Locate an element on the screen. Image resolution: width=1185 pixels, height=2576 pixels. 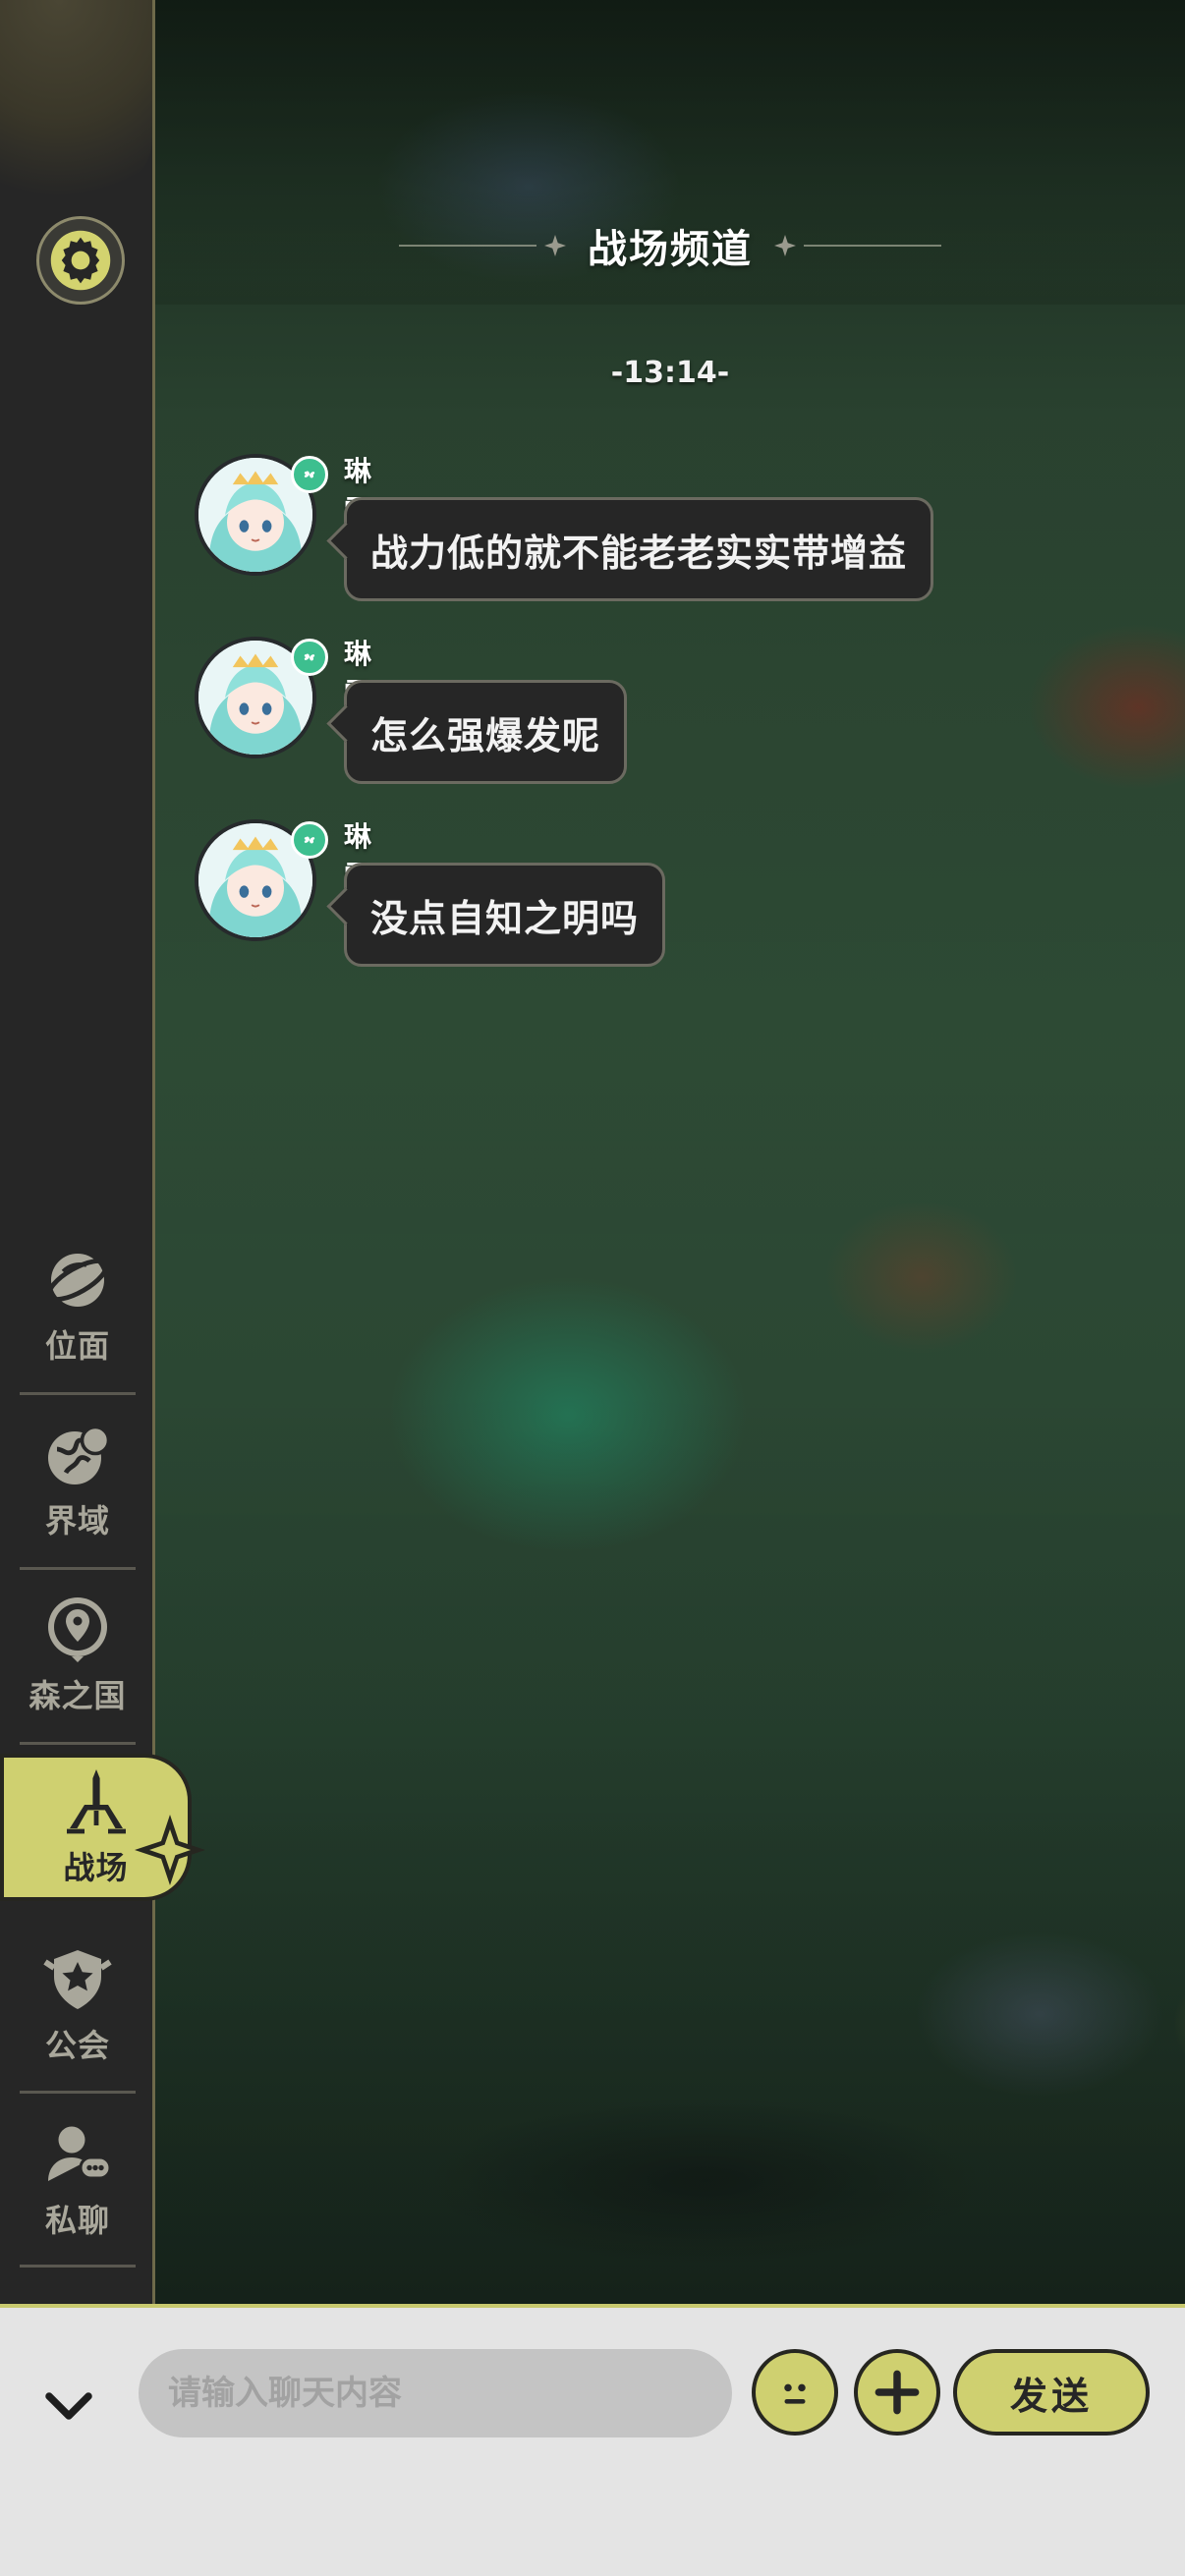
page-title: 战场频道 is located at coordinates (670, 249).